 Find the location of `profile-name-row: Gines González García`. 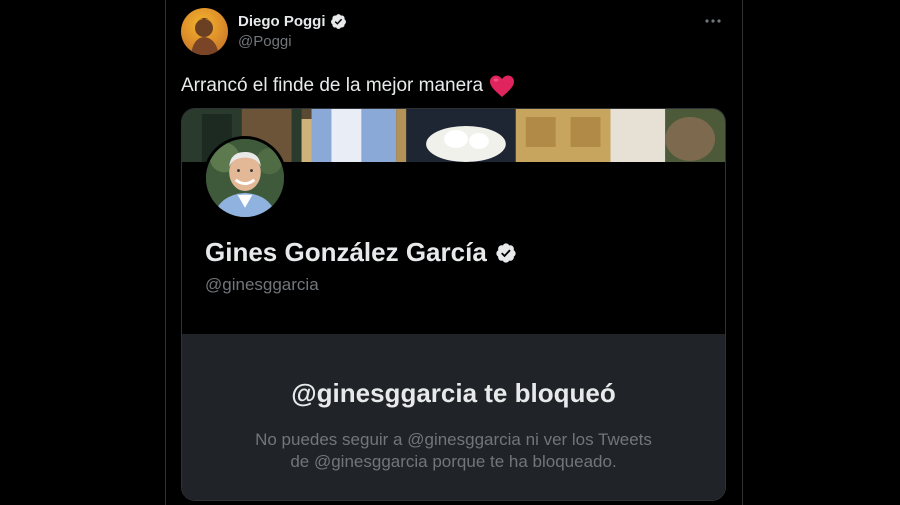

profile-name-row: Gines González García is located at coordinates (361, 252).